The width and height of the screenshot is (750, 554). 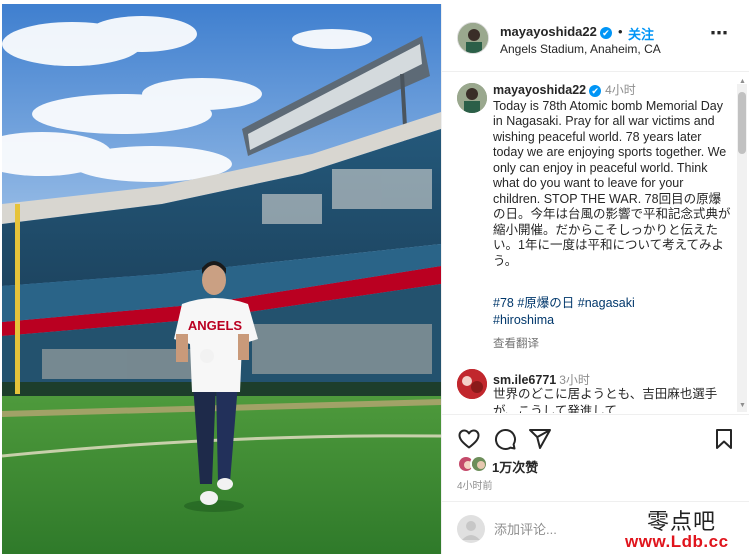 I want to click on caption-author-avatar, so click(x=472, y=98).